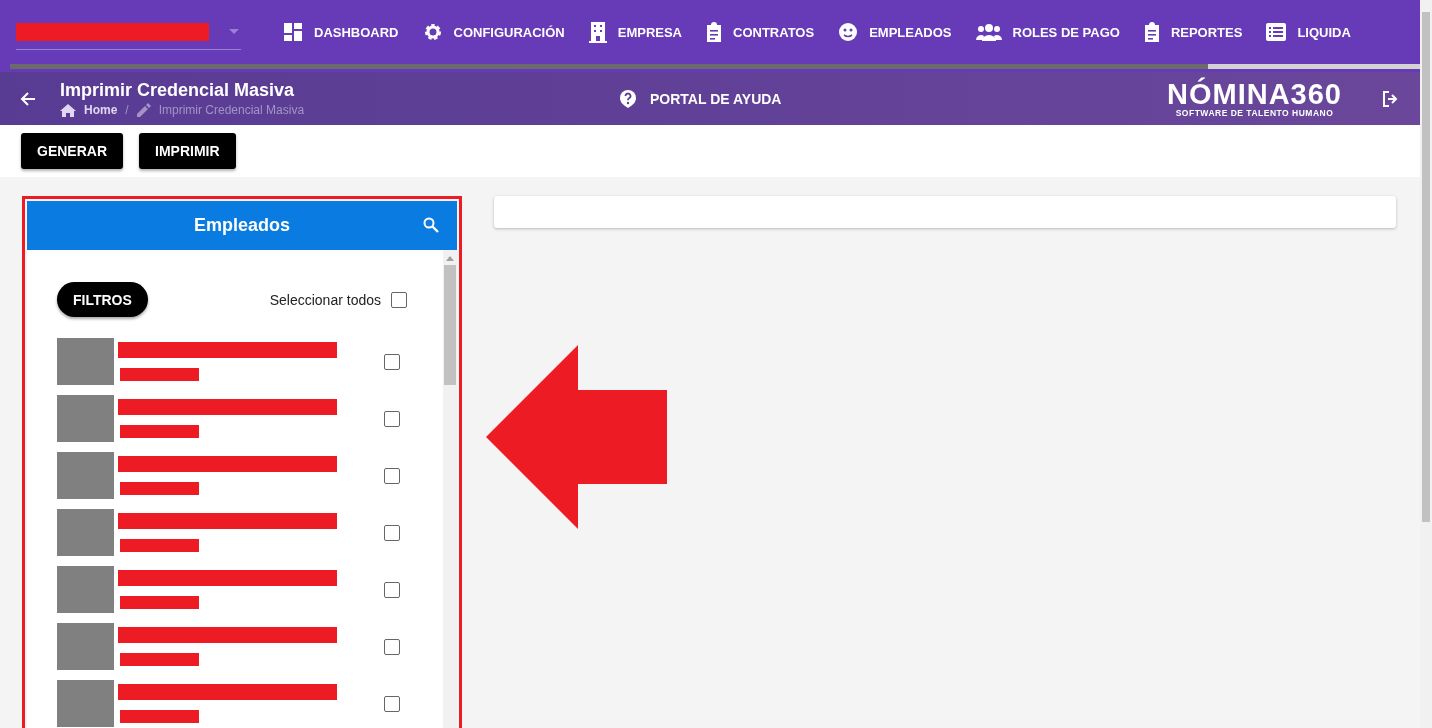  What do you see at coordinates (356, 32) in the screenshot?
I see `nav-label: DASHBOARD` at bounding box center [356, 32].